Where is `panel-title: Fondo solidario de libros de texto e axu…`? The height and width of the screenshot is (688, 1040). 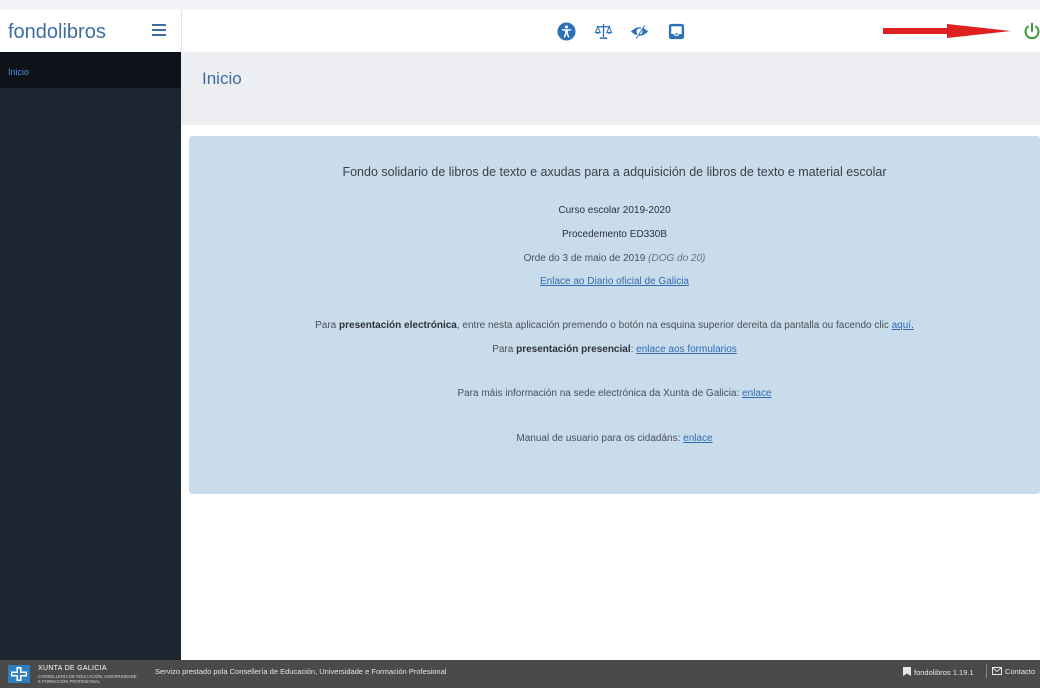 panel-title: Fondo solidario de libros de texto e axu… is located at coordinates (614, 172).